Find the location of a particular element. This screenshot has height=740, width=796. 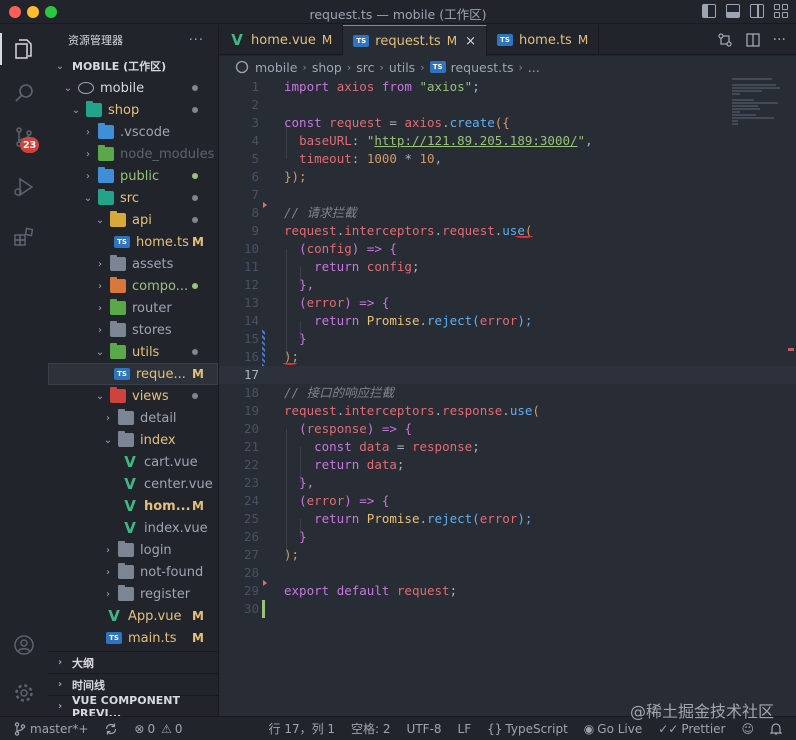

git-branch-icon is located at coordinates (20, 728).